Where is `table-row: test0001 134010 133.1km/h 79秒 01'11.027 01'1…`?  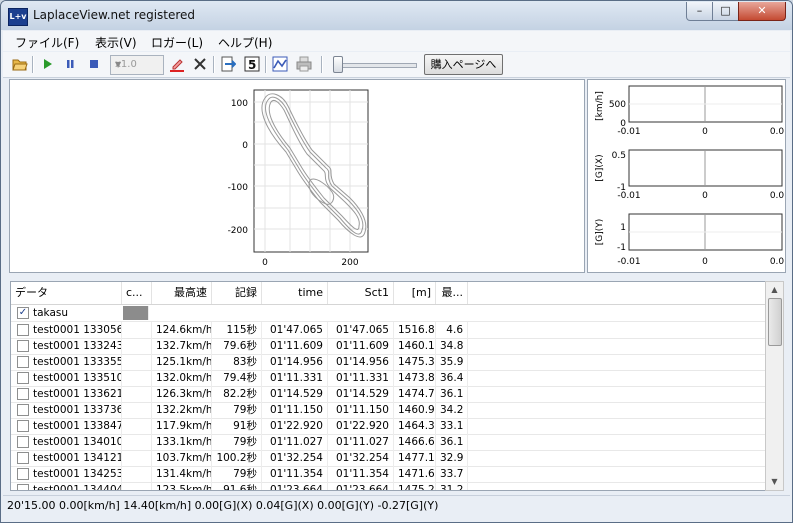
table-row: test0001 134010 133.1km/h 79秒 01'11.027 01'1… is located at coordinates (388, 442).